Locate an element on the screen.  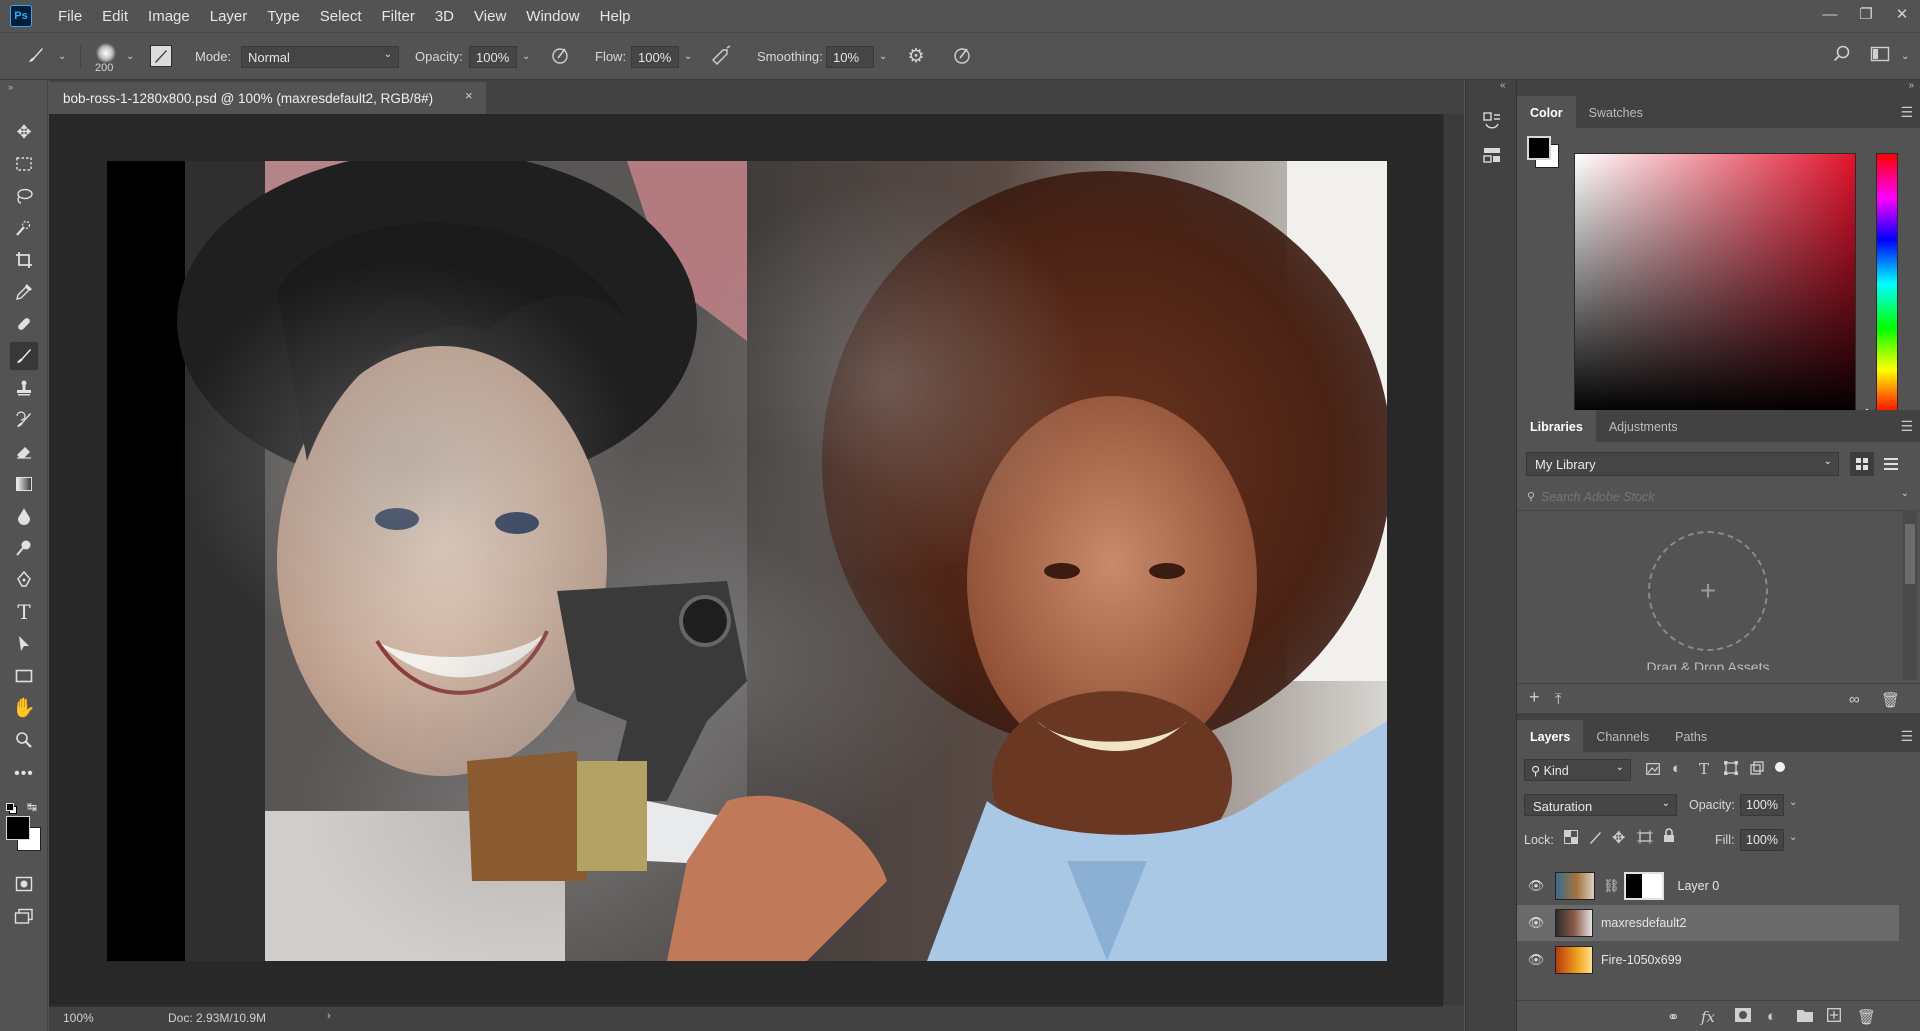
history-brush-tool-icon is located at coordinates (24, 420).